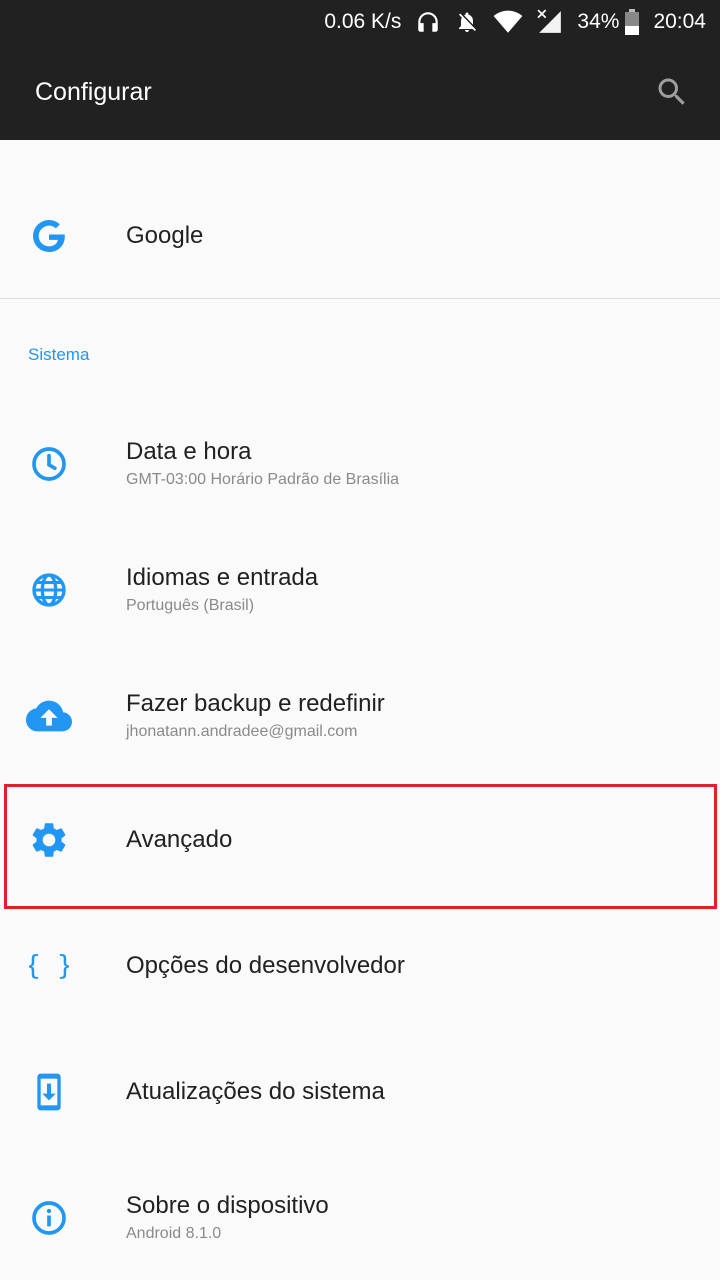  Describe the element at coordinates (49, 1218) in the screenshot. I see `info-icon` at that location.